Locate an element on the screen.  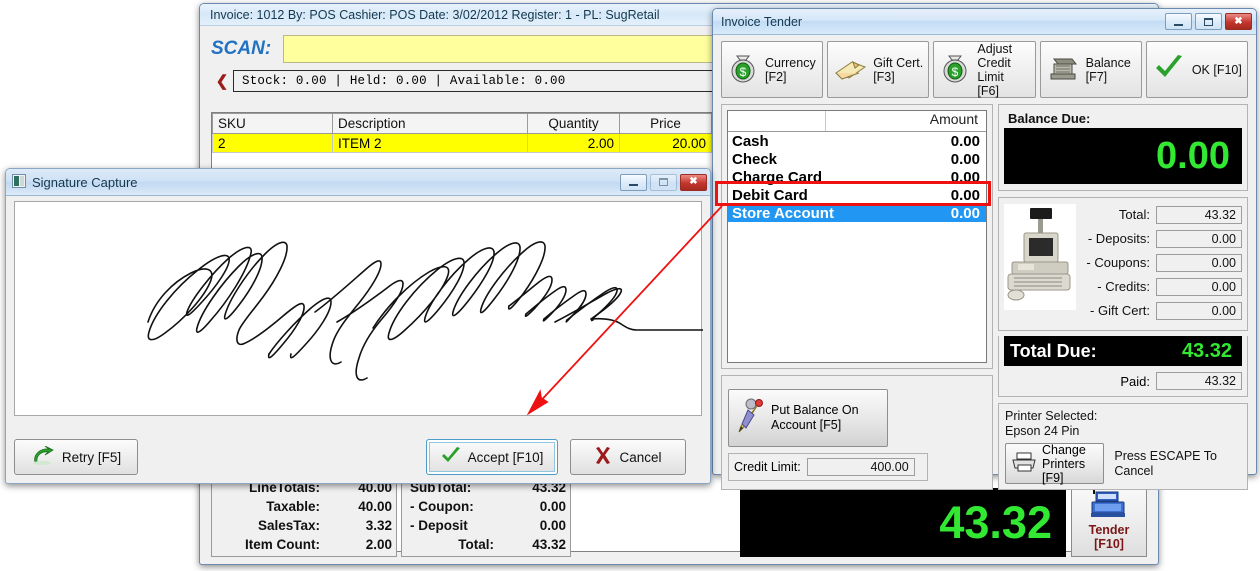
tender-name-store-account: Store Account is located at coordinates (783, 213).